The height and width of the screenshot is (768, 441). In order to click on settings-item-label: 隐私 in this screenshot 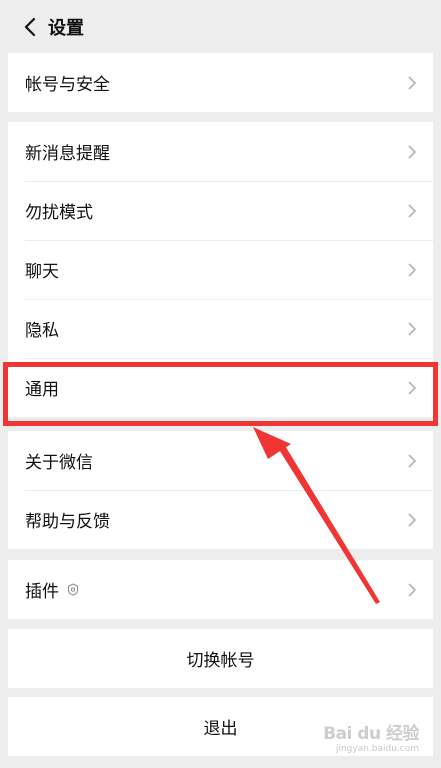, I will do `click(42, 331)`.